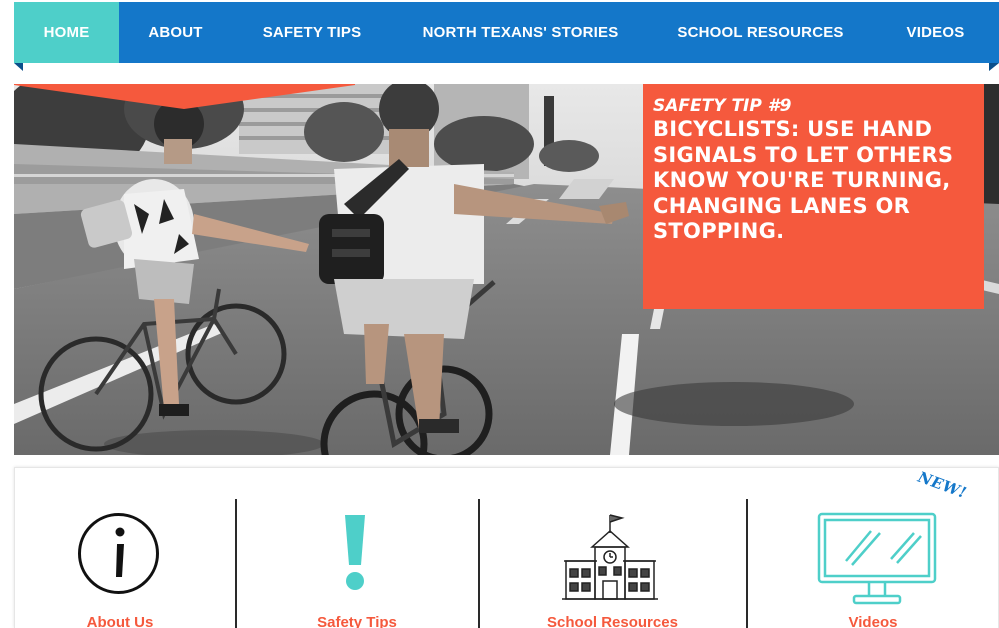 This screenshot has height=628, width=999. I want to click on card-label-videos: Videos, so click(873, 621).